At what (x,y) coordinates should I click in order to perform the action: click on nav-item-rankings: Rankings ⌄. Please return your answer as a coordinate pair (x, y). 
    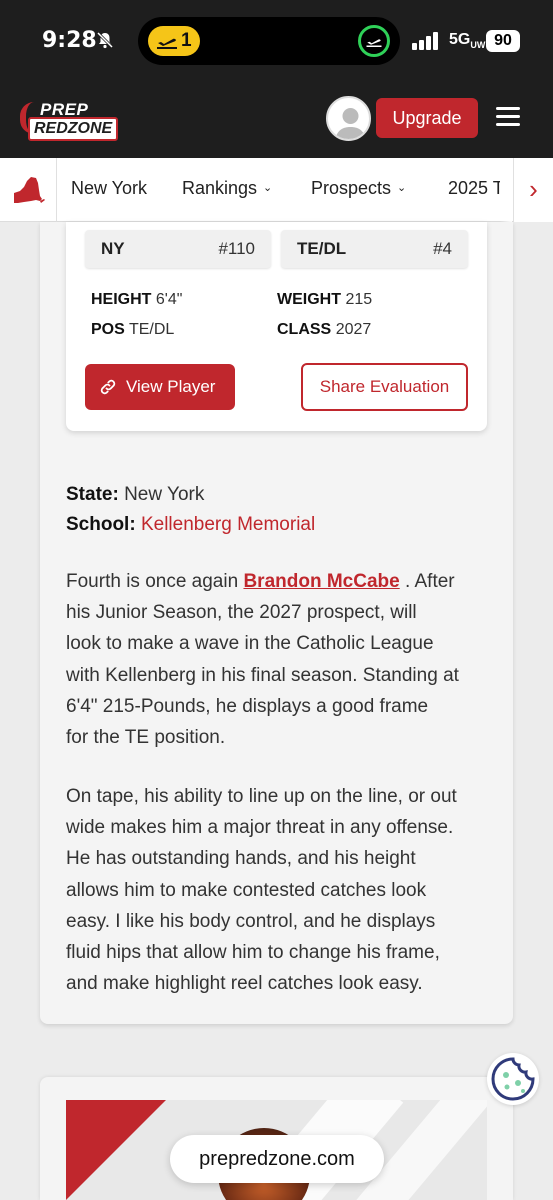
    Looking at the image, I should click on (227, 188).